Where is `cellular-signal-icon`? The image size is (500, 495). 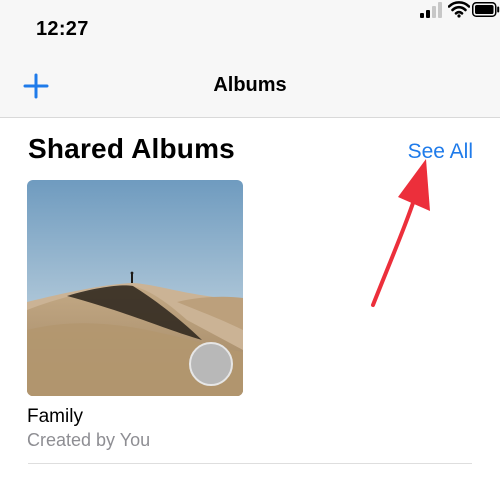
cellular-signal-icon is located at coordinates (431, 10).